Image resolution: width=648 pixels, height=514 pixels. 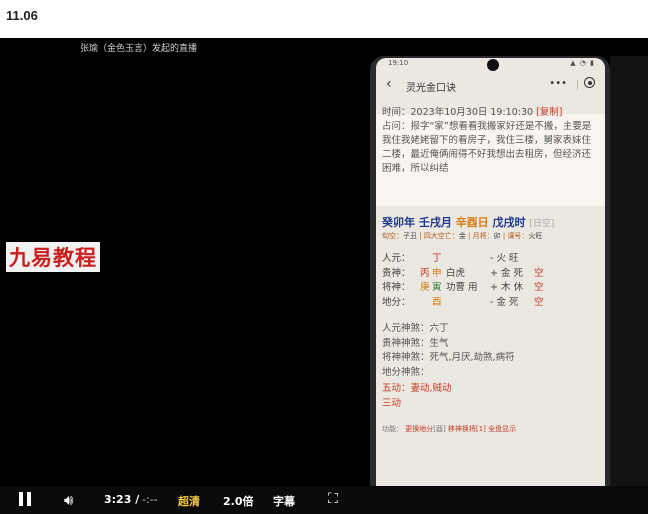 I want to click on time-total: -:--, so click(x=150, y=499).